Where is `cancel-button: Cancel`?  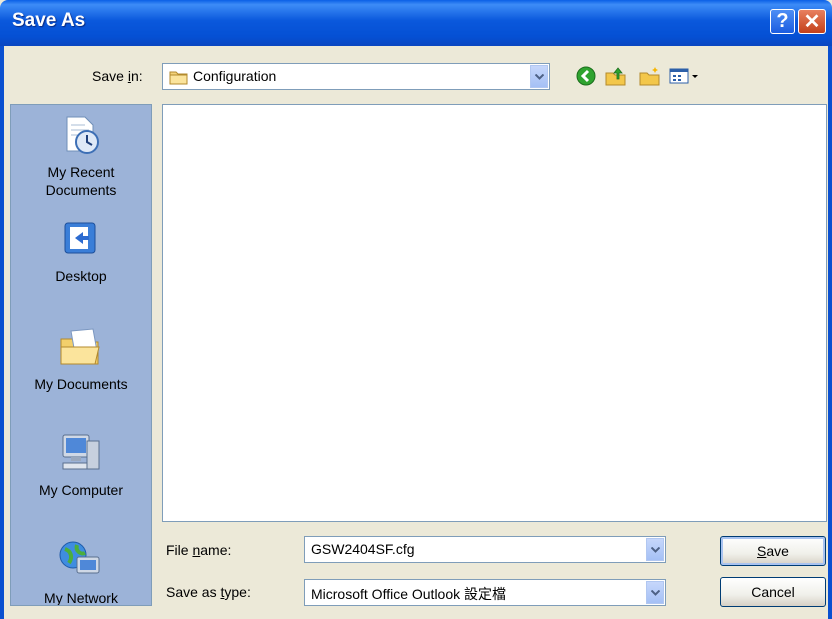 cancel-button: Cancel is located at coordinates (773, 592).